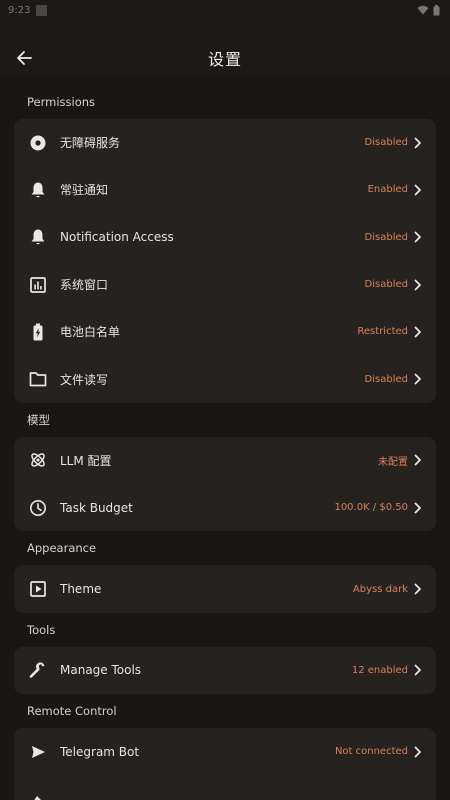 Image resolution: width=450 pixels, height=800 pixels. I want to click on row-status: Restricted, so click(382, 332).